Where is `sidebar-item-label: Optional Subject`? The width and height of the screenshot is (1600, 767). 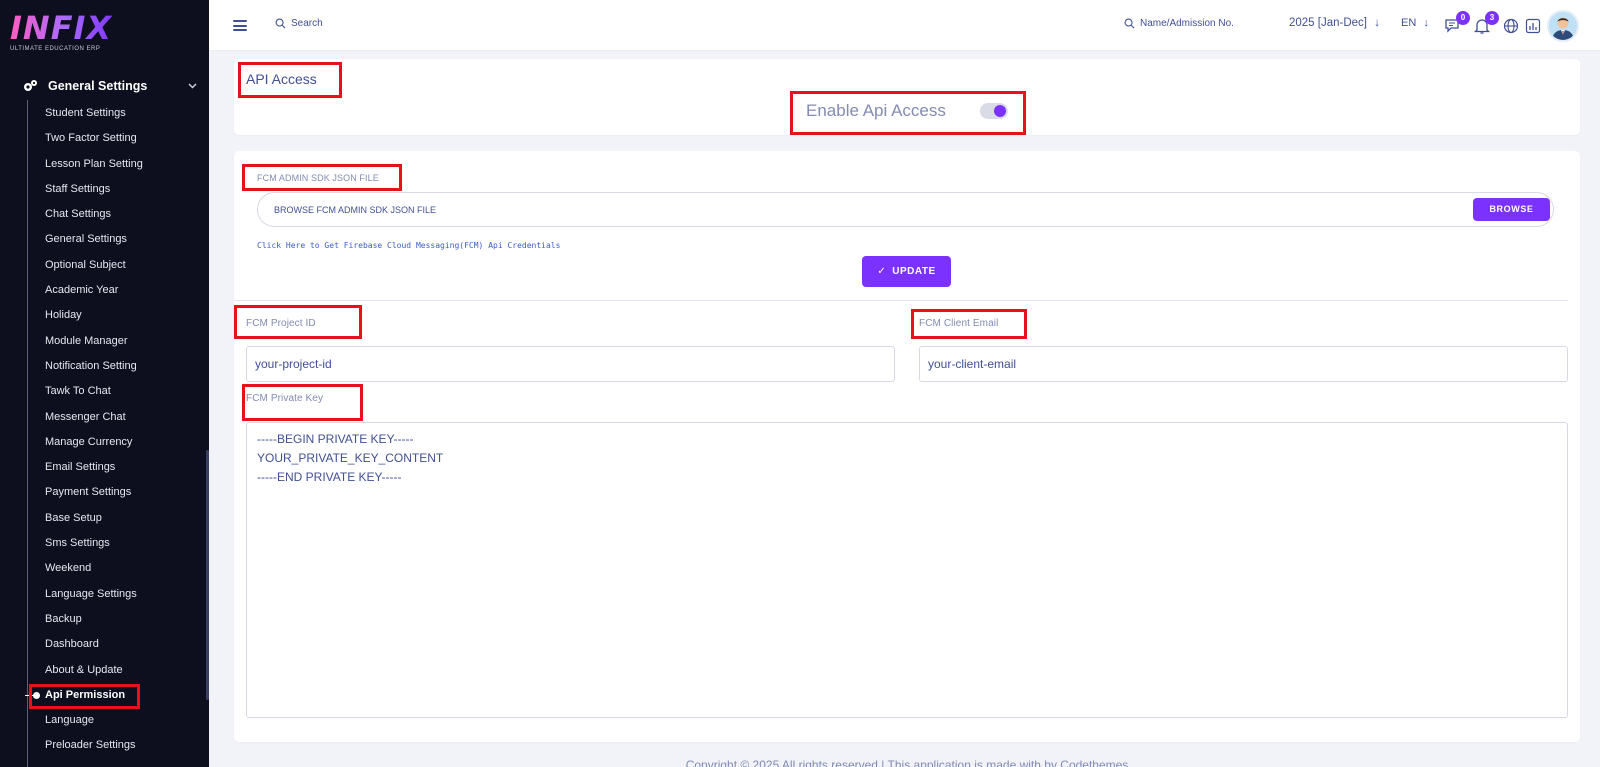
sidebar-item-label: Optional Subject is located at coordinates (85, 264).